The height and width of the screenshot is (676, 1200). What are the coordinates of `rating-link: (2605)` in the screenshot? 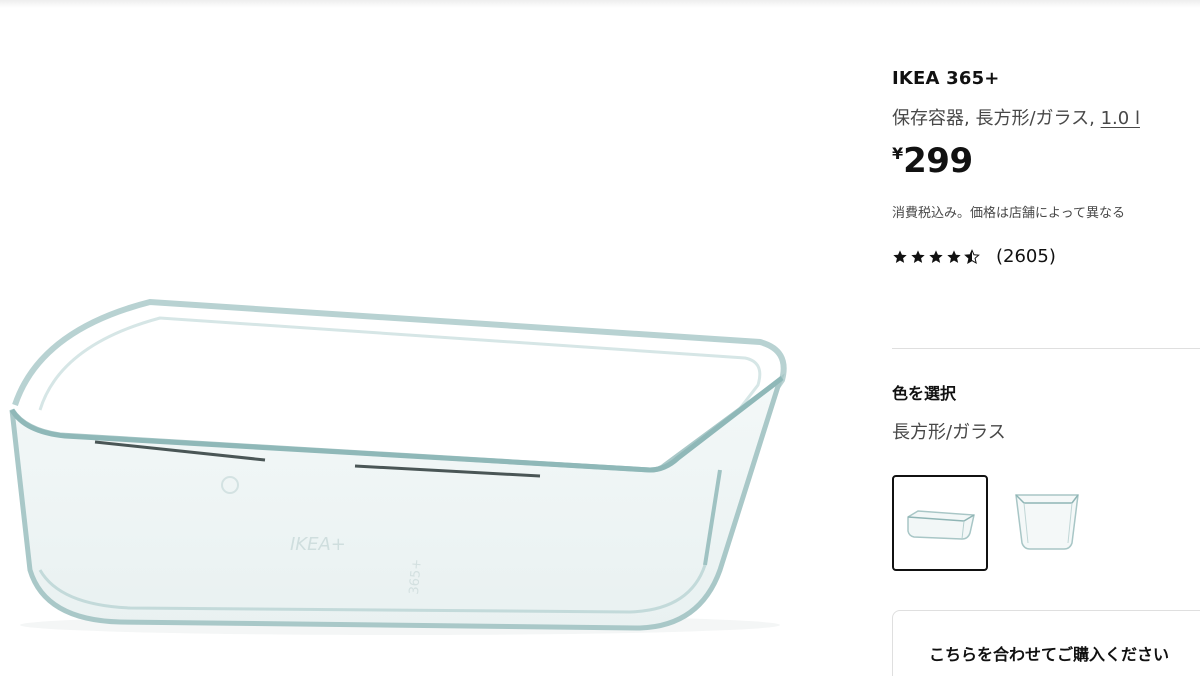 It's located at (974, 256).